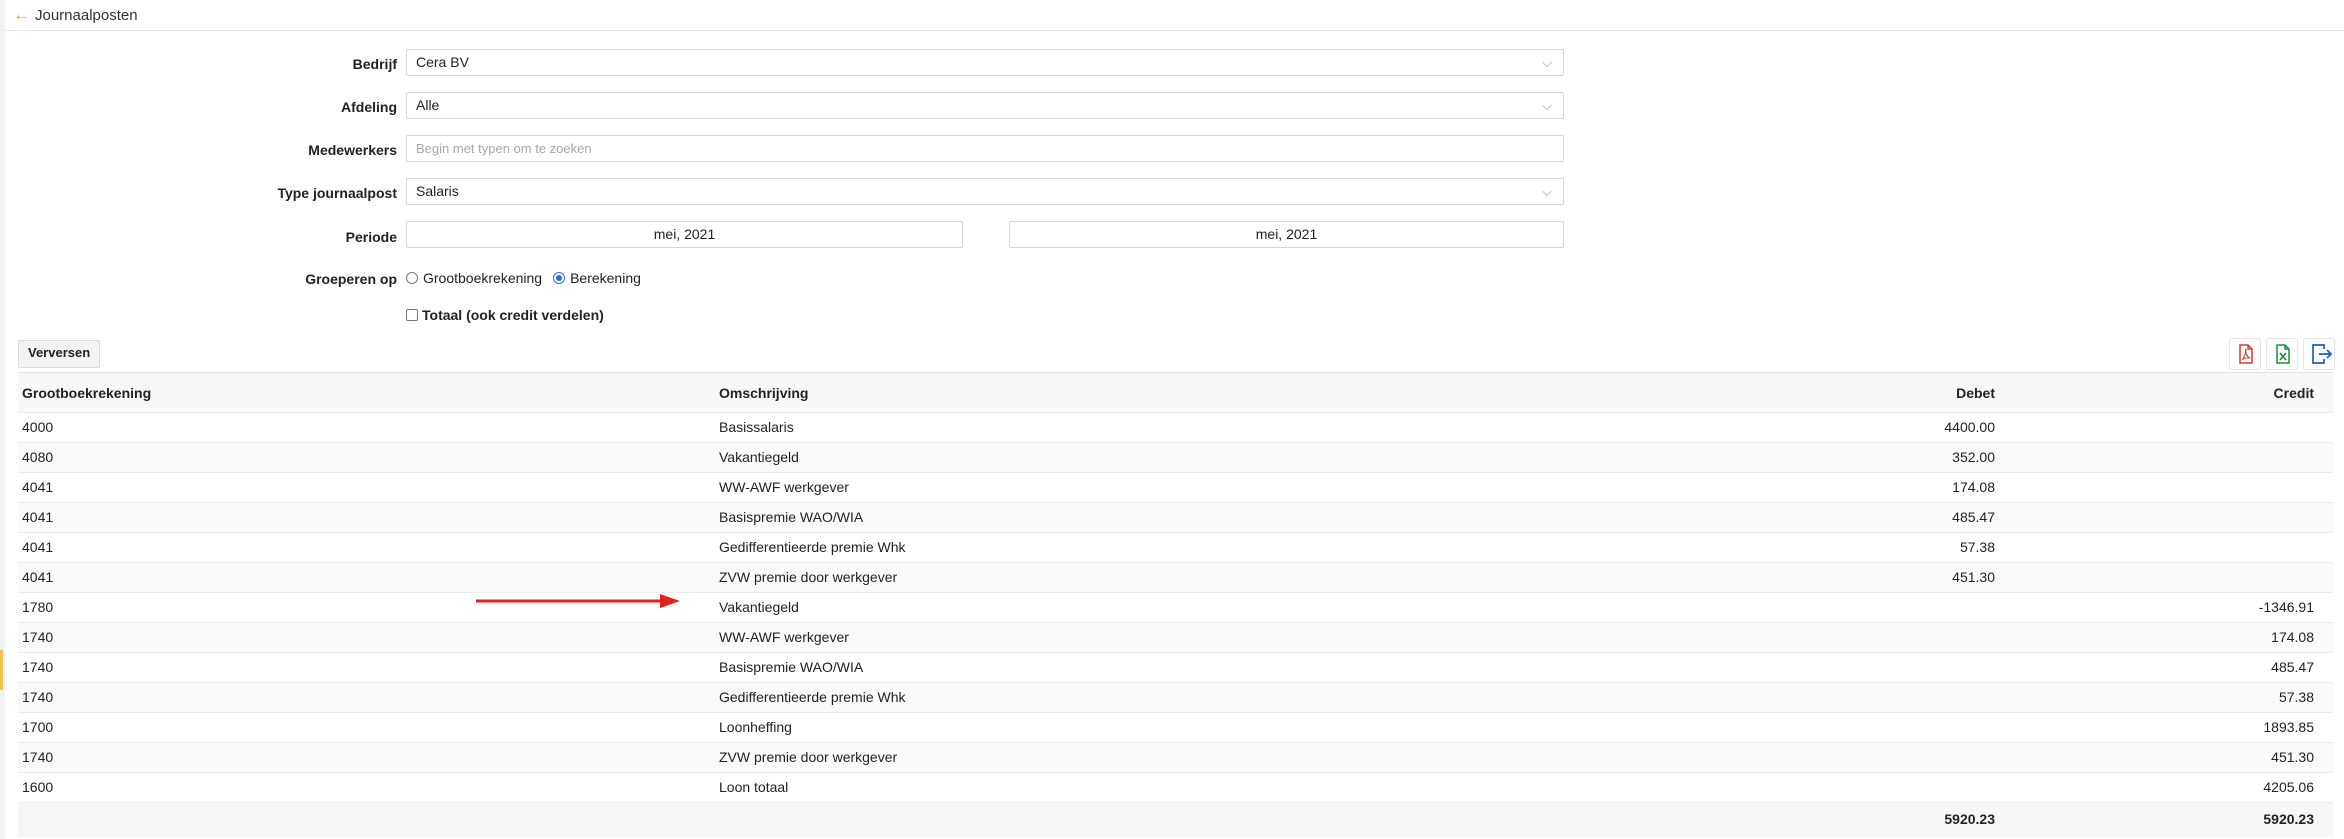  What do you see at coordinates (38, 787) in the screenshot?
I see `cell-account: 1600` at bounding box center [38, 787].